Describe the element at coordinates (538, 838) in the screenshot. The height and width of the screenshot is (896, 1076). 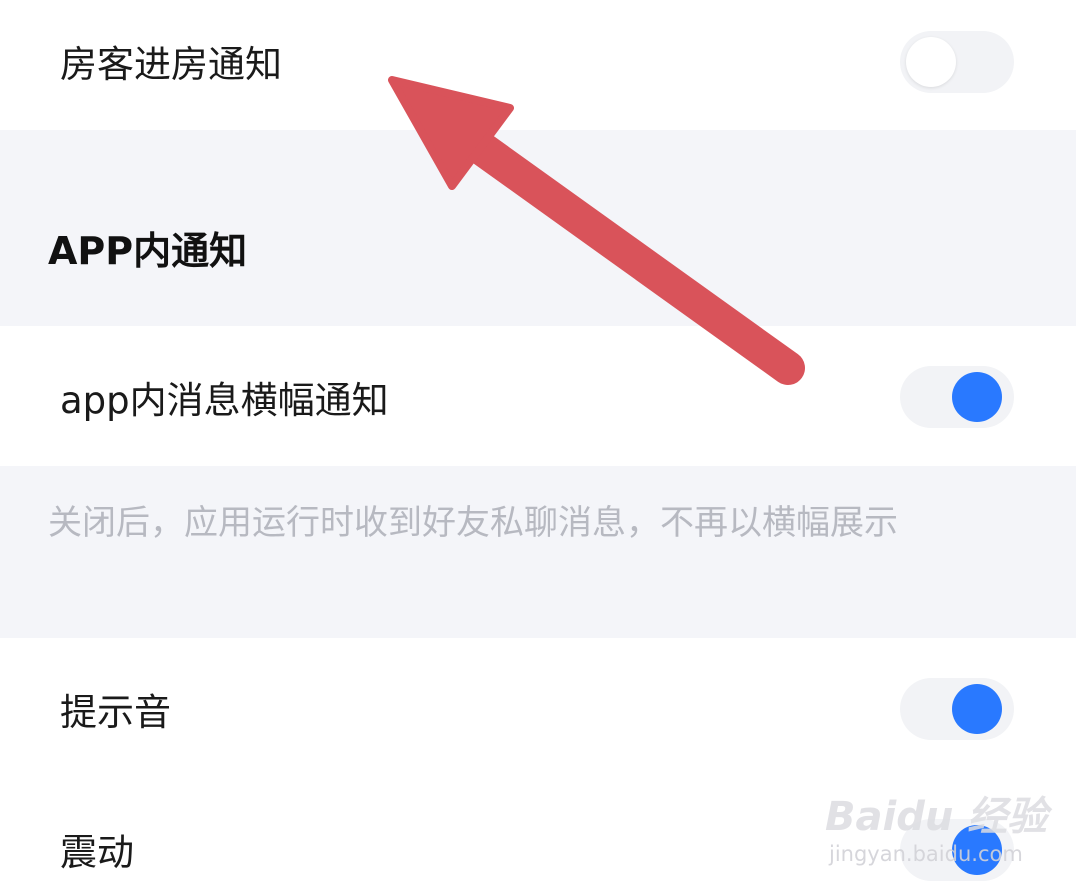
I see `setting-row-vibrate: 震动` at that location.